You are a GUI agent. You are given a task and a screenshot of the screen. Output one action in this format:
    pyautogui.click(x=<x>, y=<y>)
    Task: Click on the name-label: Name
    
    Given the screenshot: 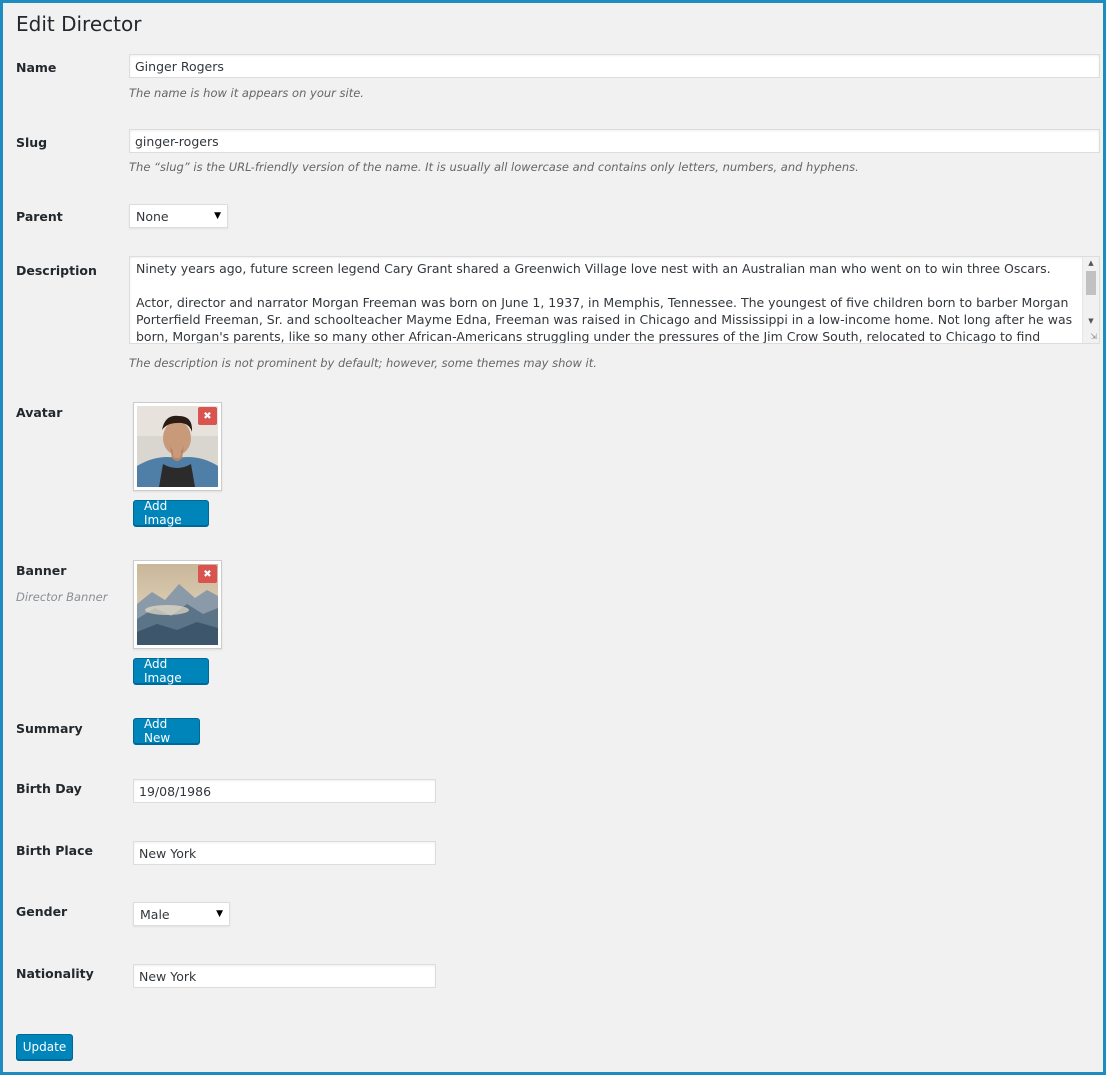 What is the action you would take?
    pyautogui.click(x=36, y=67)
    